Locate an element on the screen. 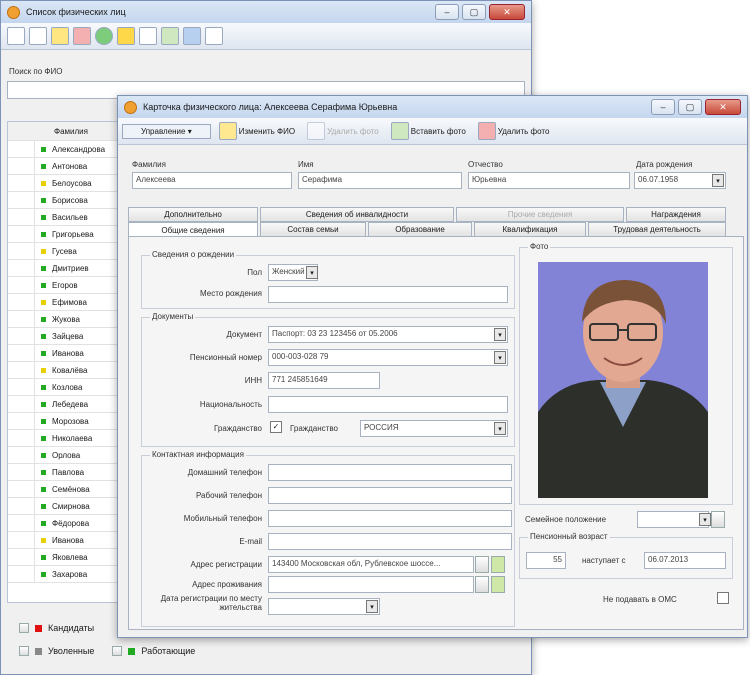 This screenshot has height=675, width=750. reg-address-edit-icon is located at coordinates (498, 564).